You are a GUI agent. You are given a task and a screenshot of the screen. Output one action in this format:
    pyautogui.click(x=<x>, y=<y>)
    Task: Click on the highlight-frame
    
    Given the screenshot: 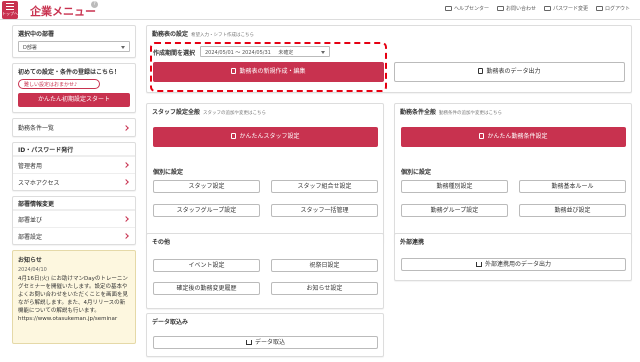 What is the action you would take?
    pyautogui.click(x=268, y=67)
    